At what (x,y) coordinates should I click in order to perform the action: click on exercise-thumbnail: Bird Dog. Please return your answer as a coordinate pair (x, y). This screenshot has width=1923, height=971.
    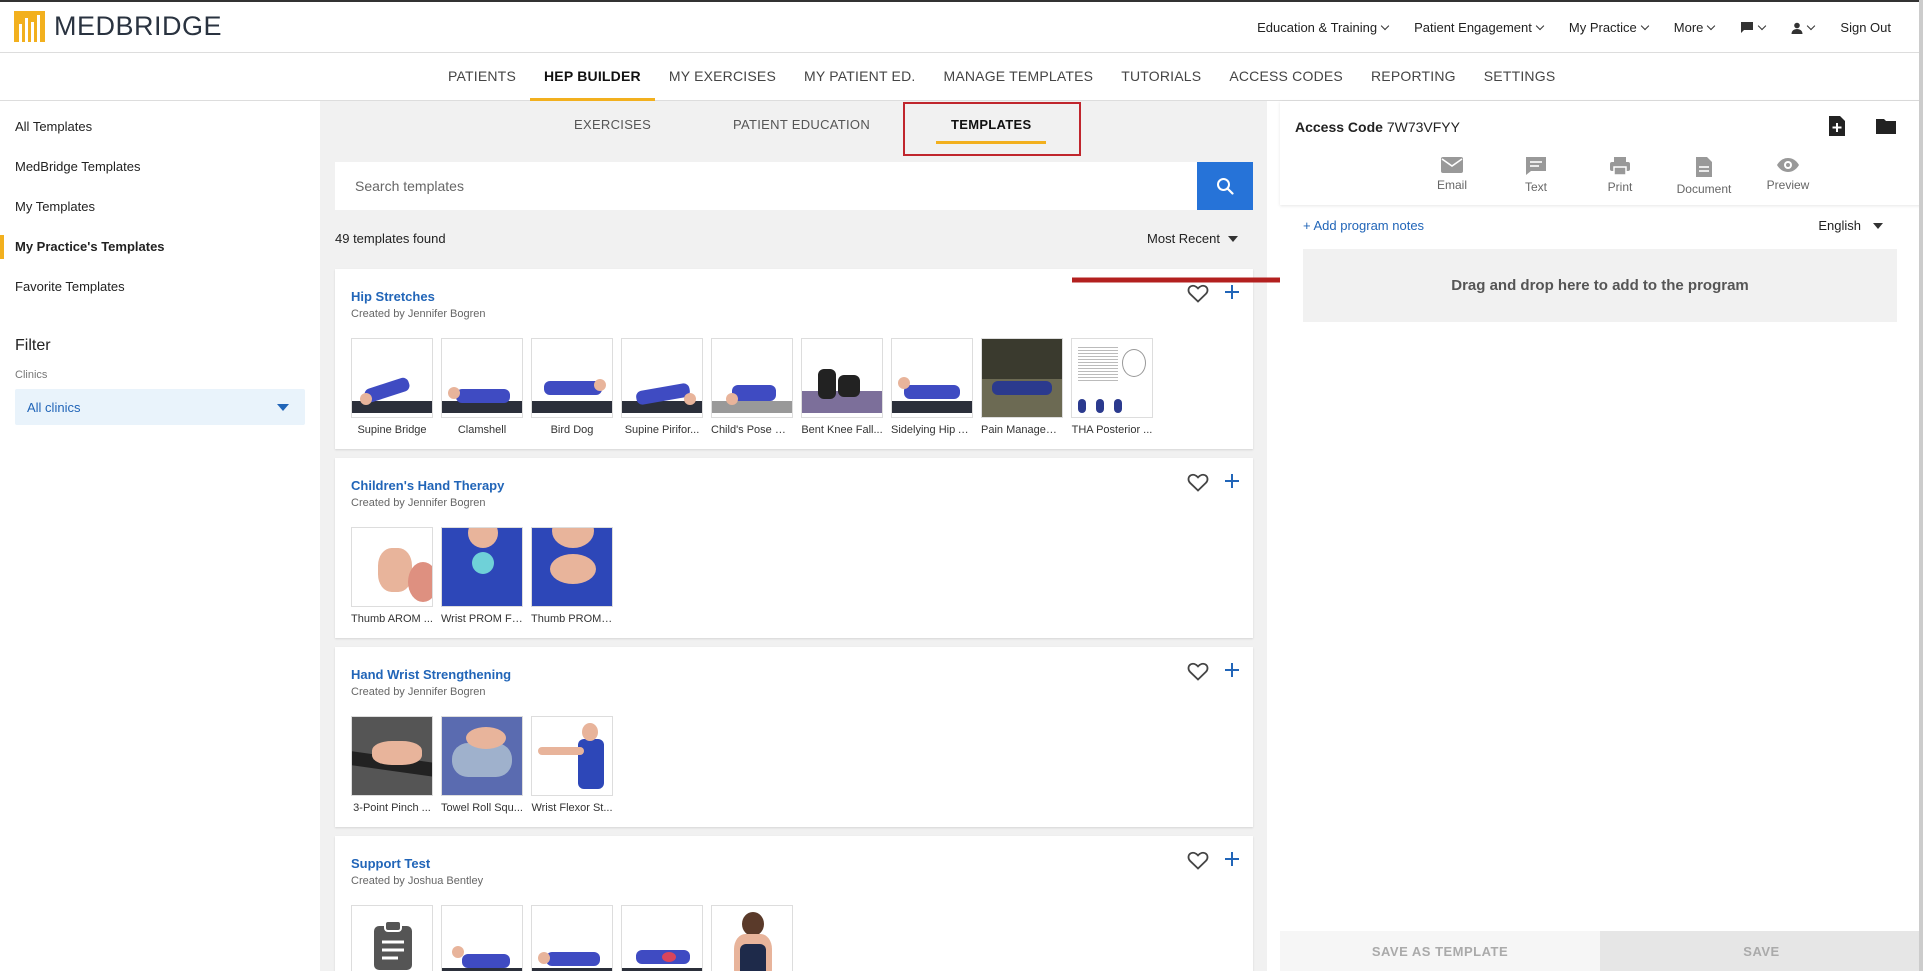
    Looking at the image, I should click on (572, 387).